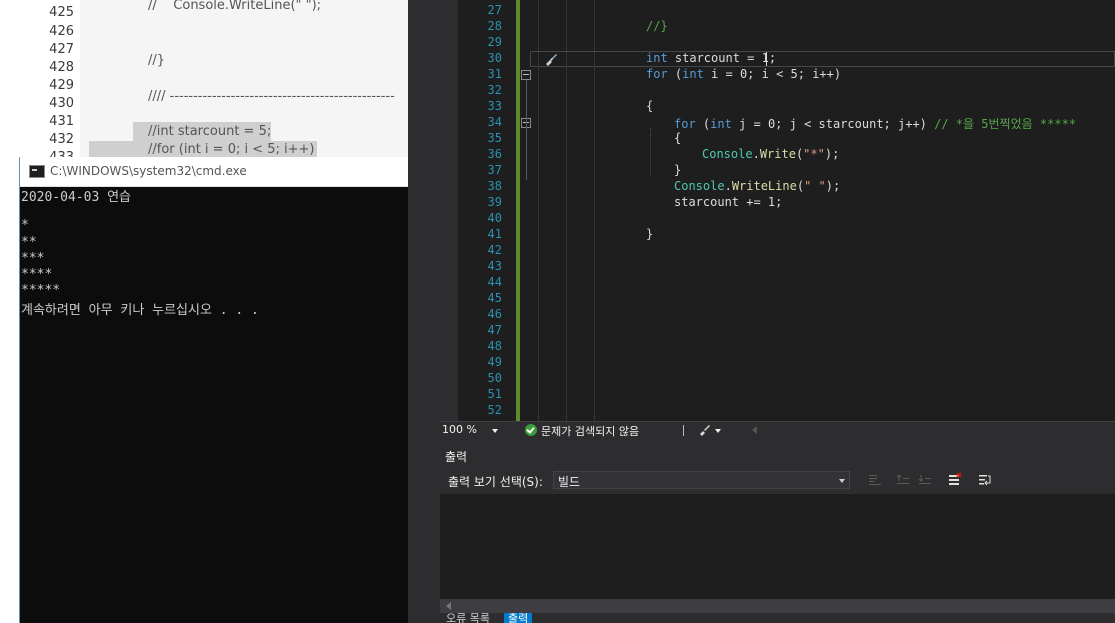  What do you see at coordinates (764, 186) in the screenshot?
I see `method-name: WriteLine` at bounding box center [764, 186].